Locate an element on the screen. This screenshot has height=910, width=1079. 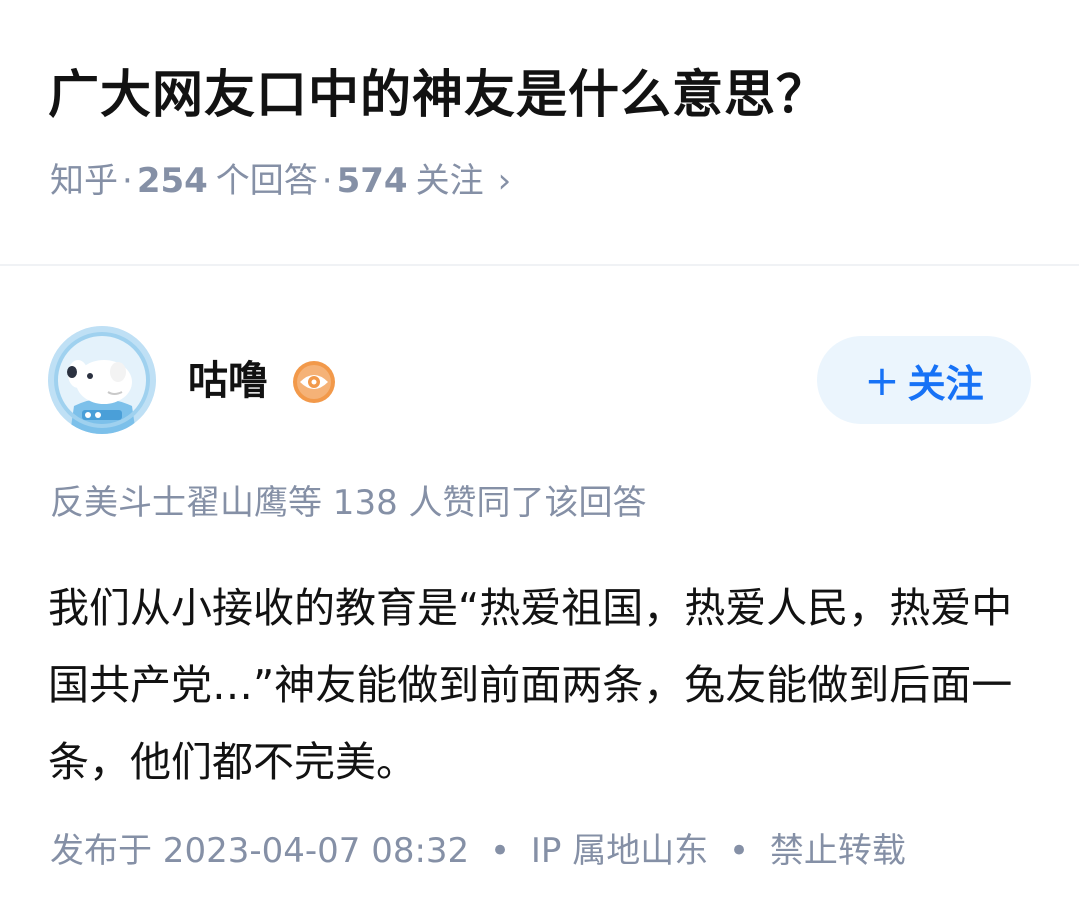
author-name: 咕噜 is located at coordinates (228, 381).